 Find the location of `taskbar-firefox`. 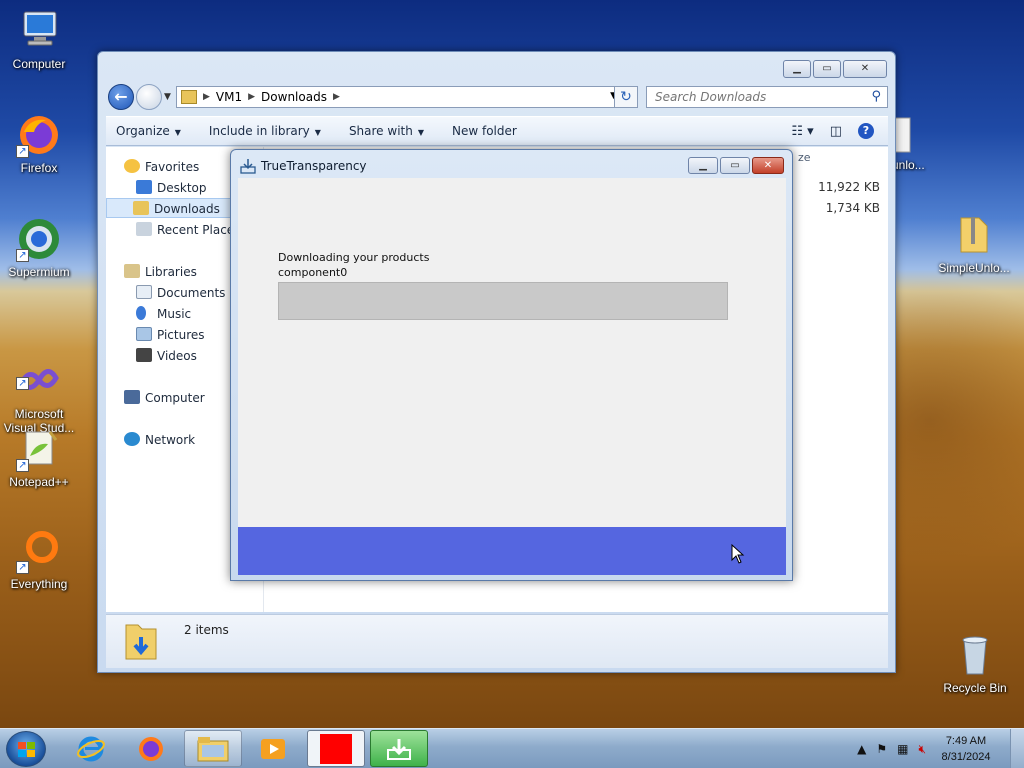

taskbar-firefox is located at coordinates (151, 748).